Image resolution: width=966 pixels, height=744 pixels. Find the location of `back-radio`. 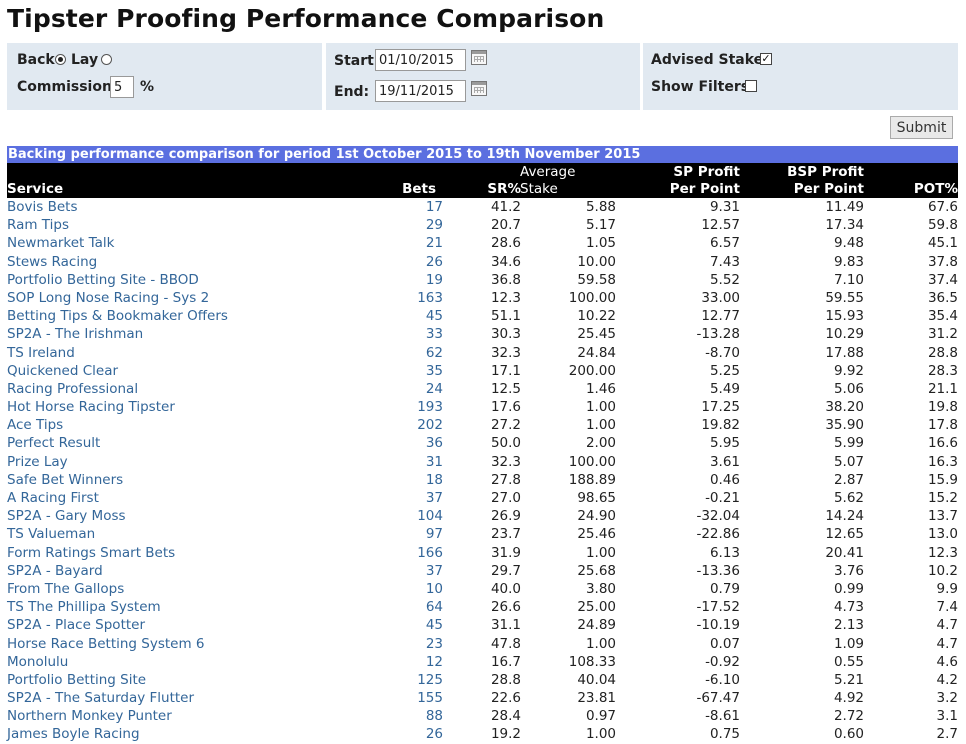

back-radio is located at coordinates (60, 59).